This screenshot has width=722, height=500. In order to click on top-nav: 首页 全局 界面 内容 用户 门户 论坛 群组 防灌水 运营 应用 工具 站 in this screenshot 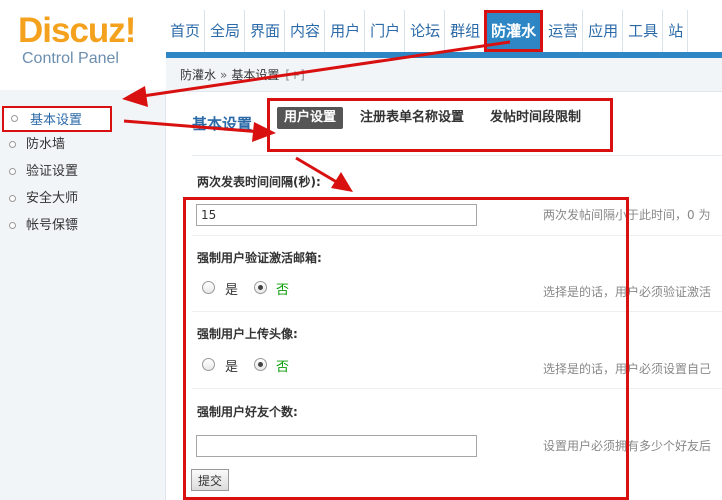, I will do `click(427, 31)`.